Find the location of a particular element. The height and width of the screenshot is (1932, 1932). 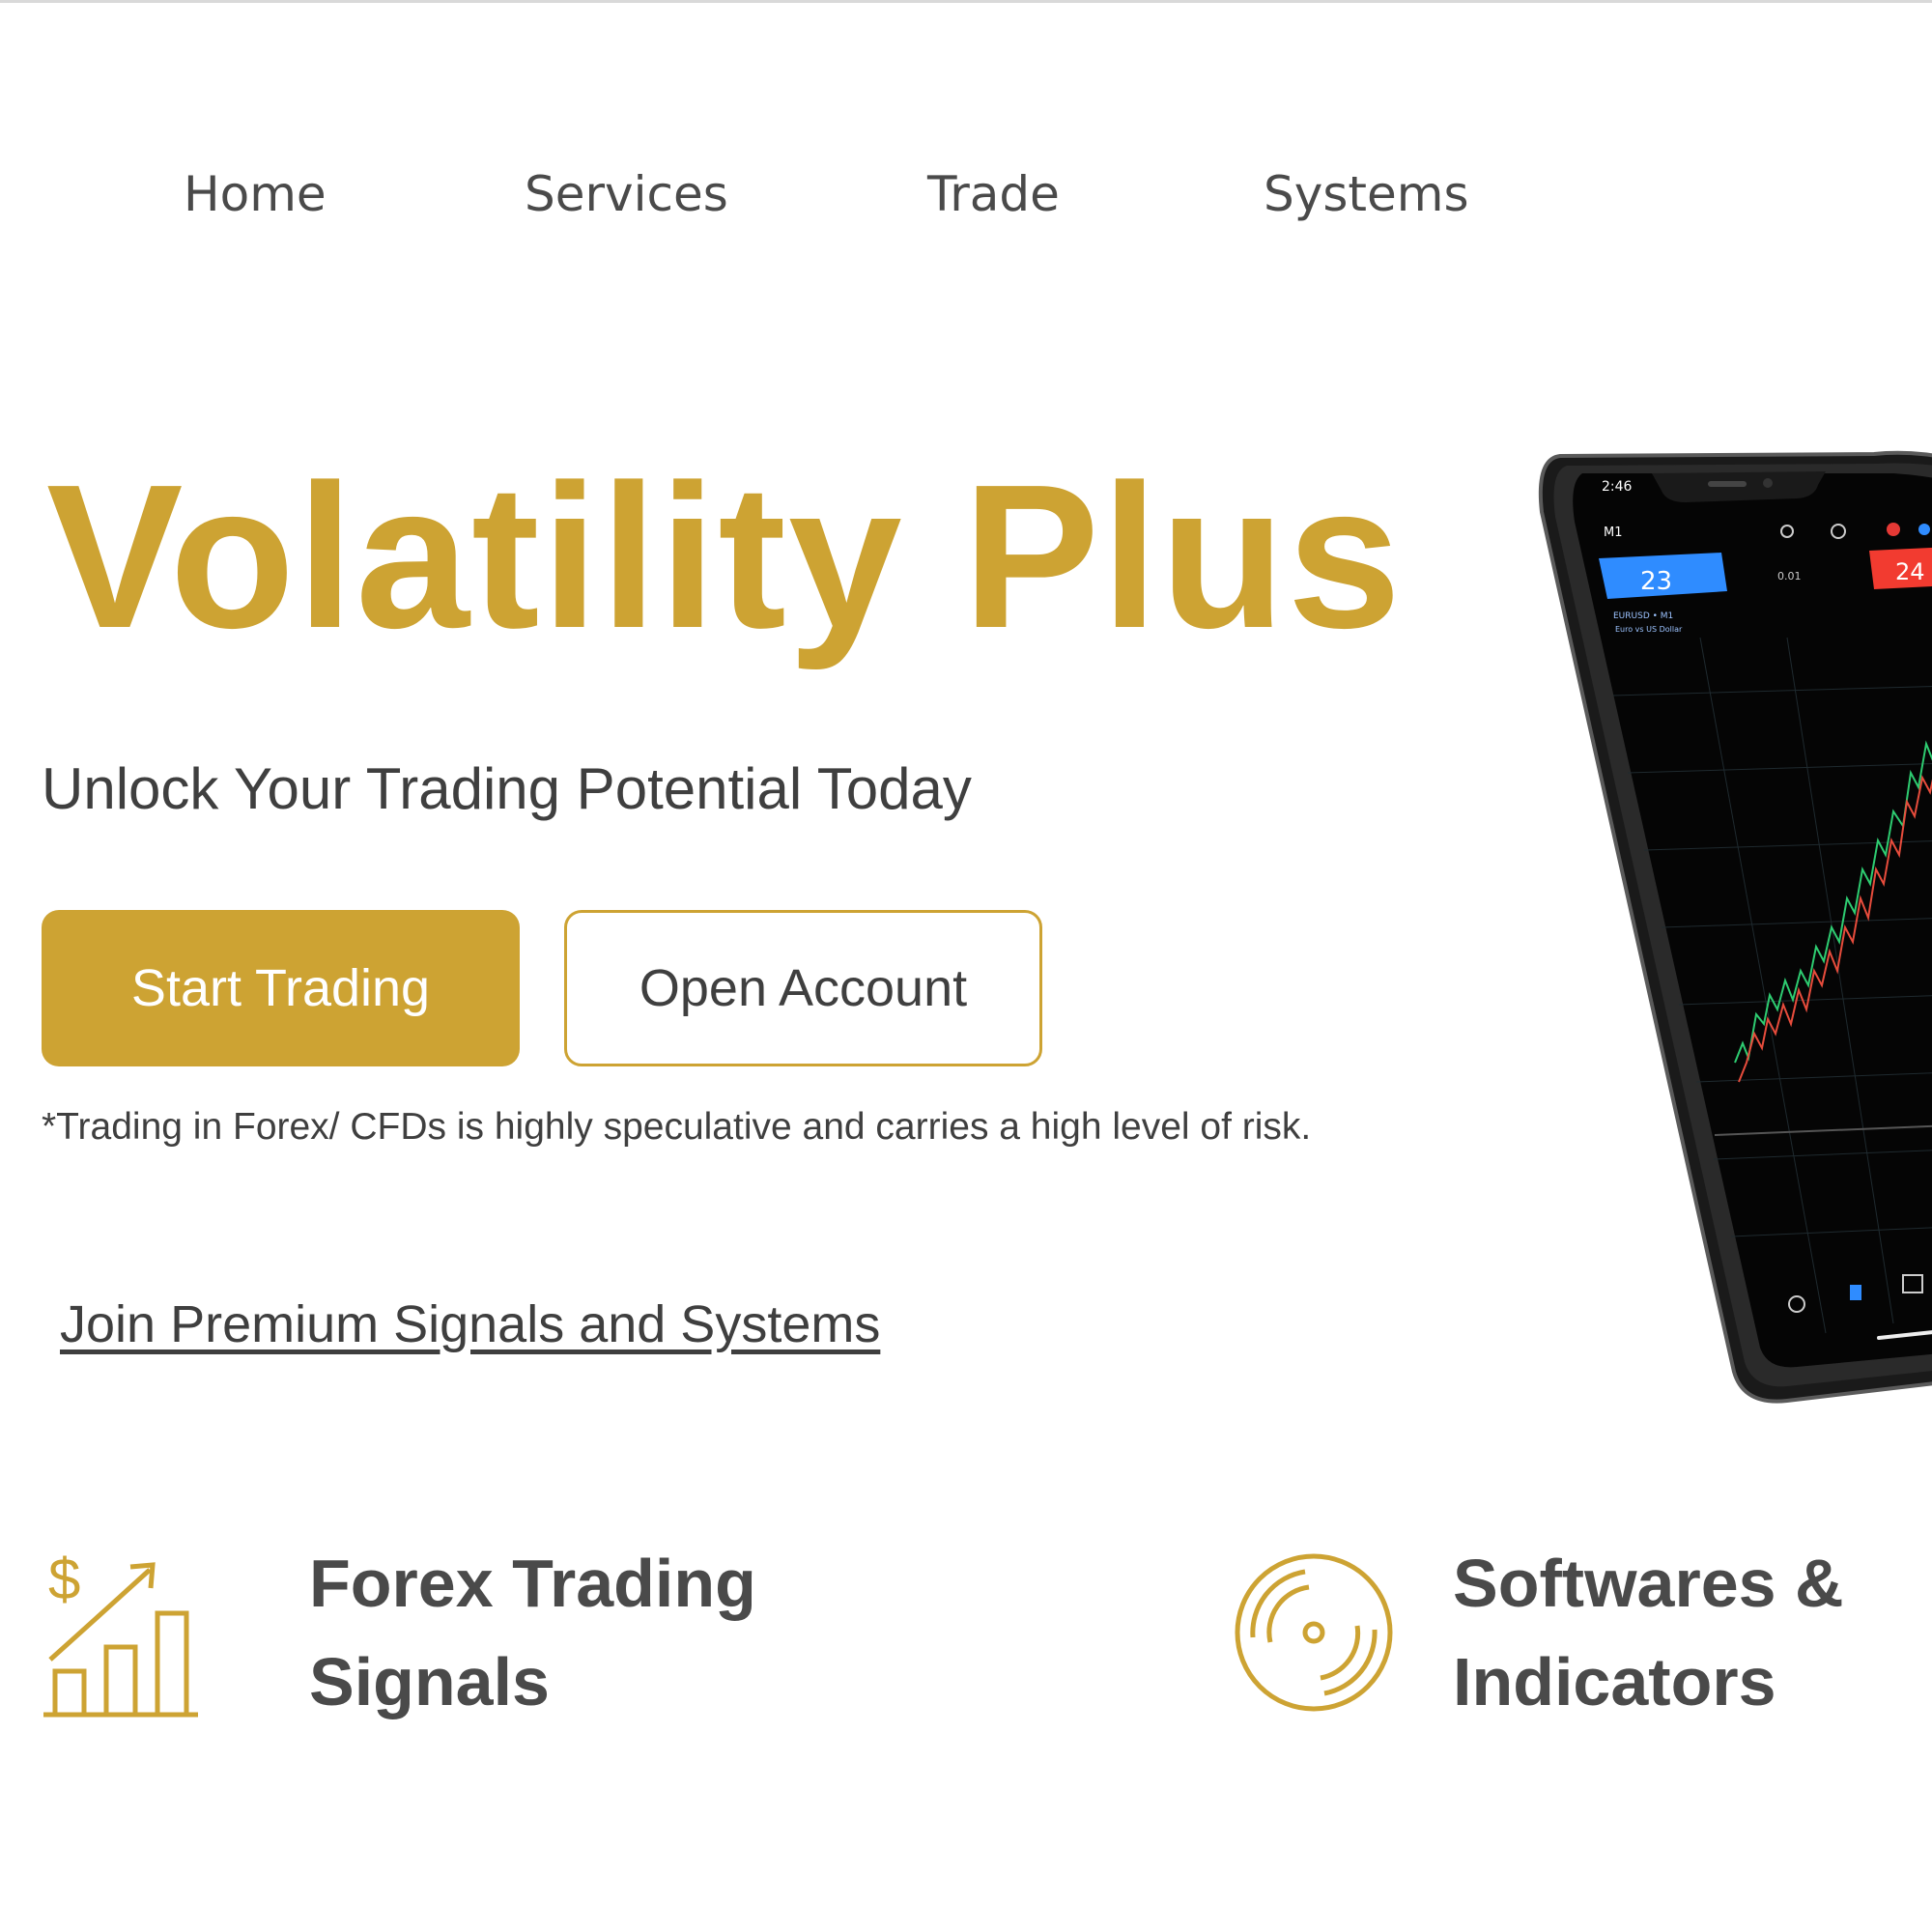

nav-item-home: Home is located at coordinates (256, 194).